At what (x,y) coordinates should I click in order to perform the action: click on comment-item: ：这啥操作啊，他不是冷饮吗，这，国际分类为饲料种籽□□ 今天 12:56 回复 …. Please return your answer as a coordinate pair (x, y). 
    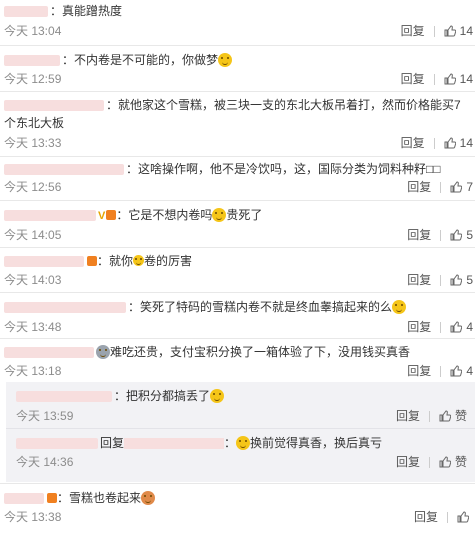
    Looking at the image, I should click on (237, 179).